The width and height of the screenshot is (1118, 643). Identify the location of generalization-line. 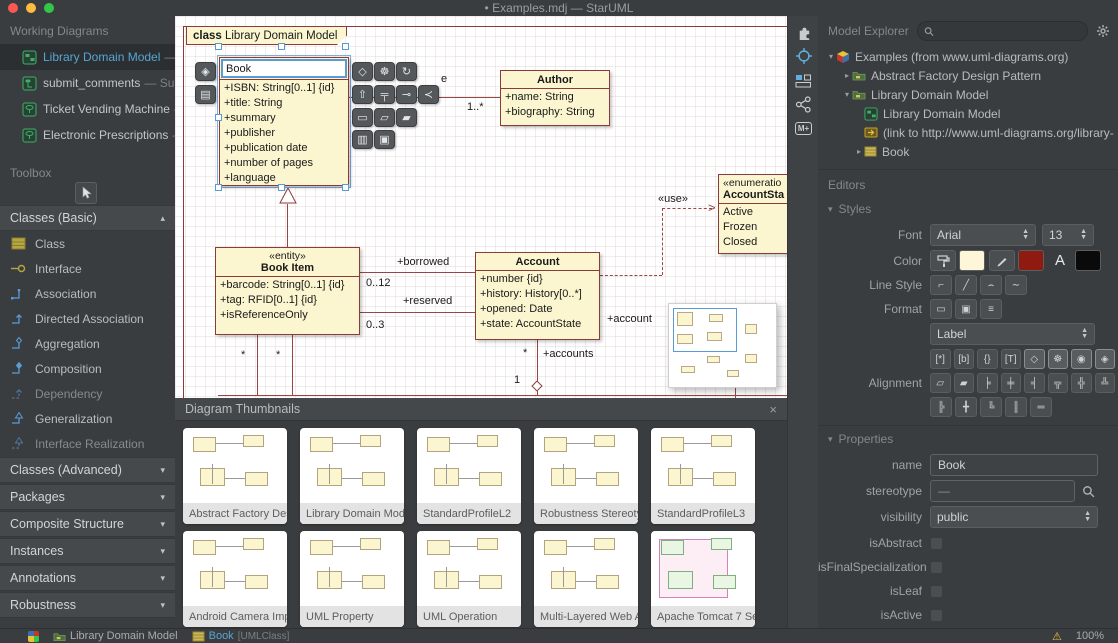
(287, 225).